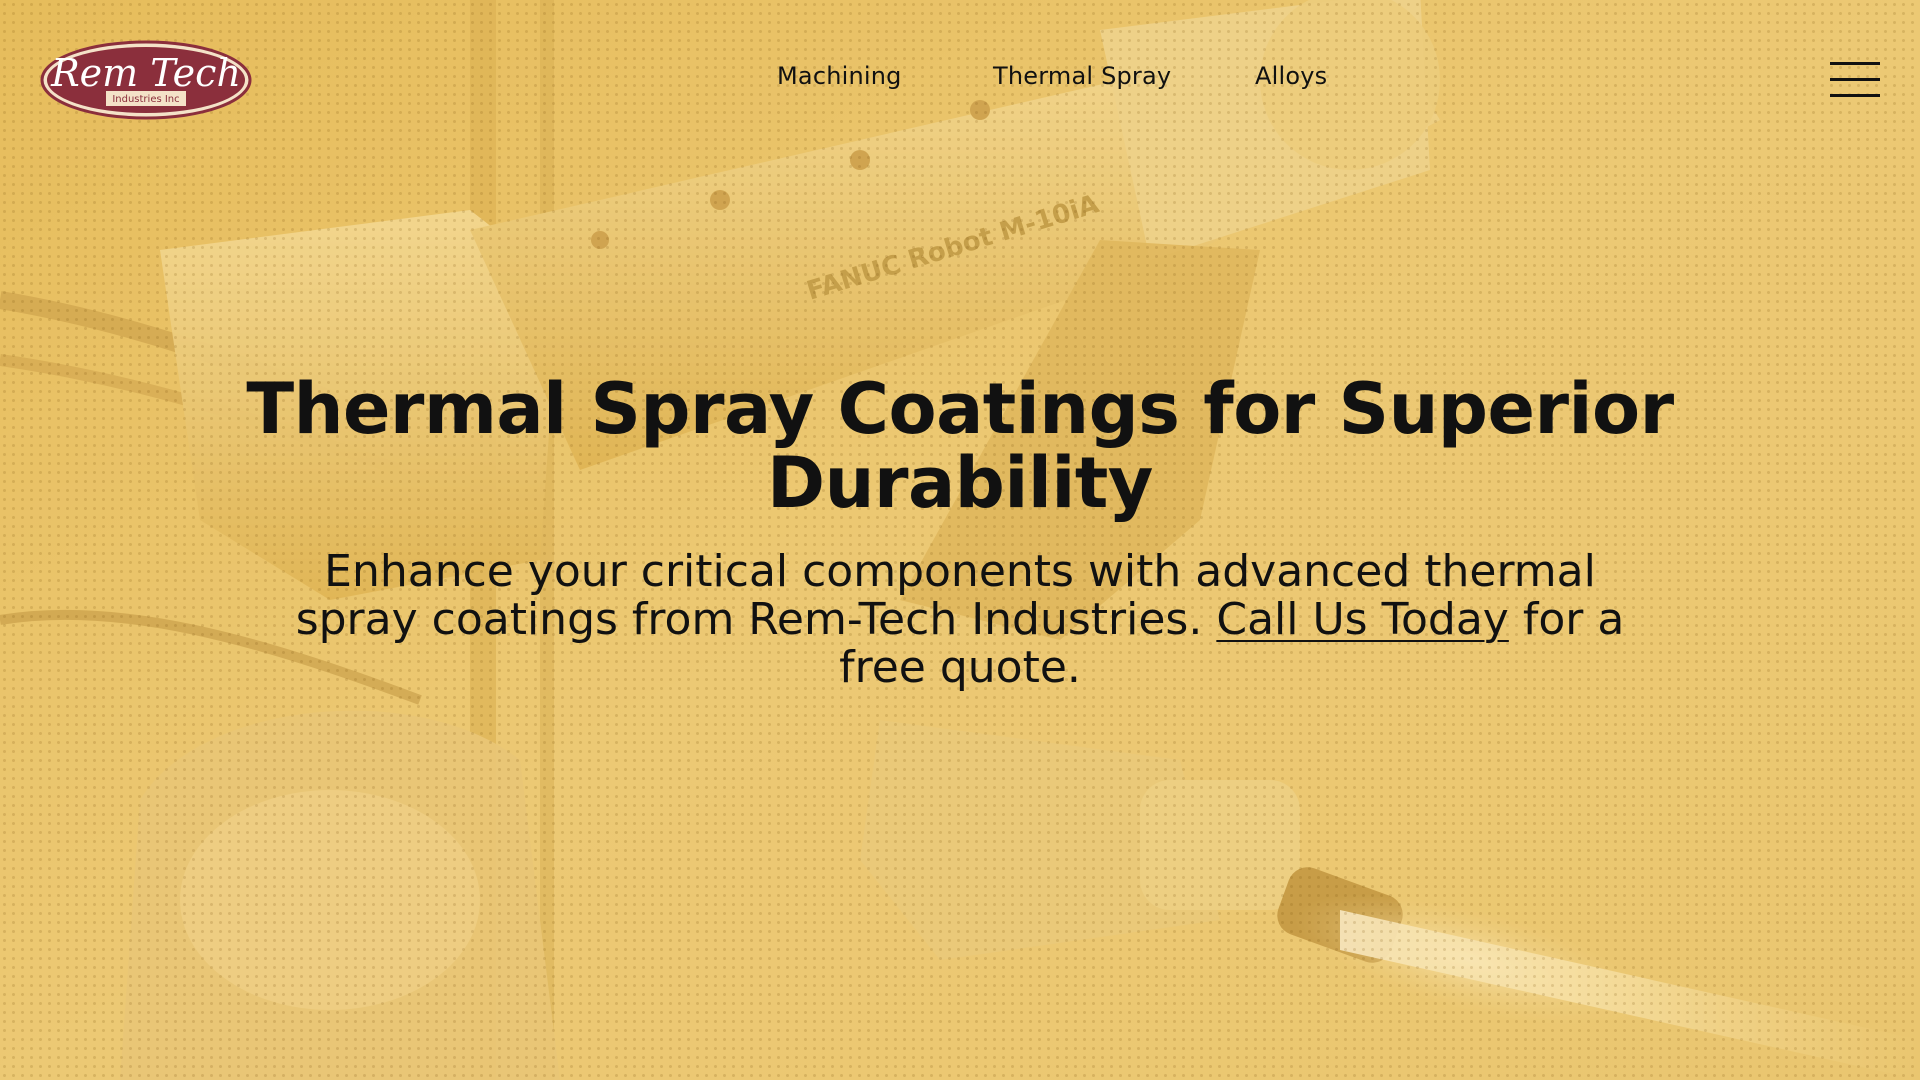 Image resolution: width=1920 pixels, height=1080 pixels. What do you see at coordinates (960, 79) in the screenshot?
I see `main-nav: Machining Thermal Spray Alloys` at bounding box center [960, 79].